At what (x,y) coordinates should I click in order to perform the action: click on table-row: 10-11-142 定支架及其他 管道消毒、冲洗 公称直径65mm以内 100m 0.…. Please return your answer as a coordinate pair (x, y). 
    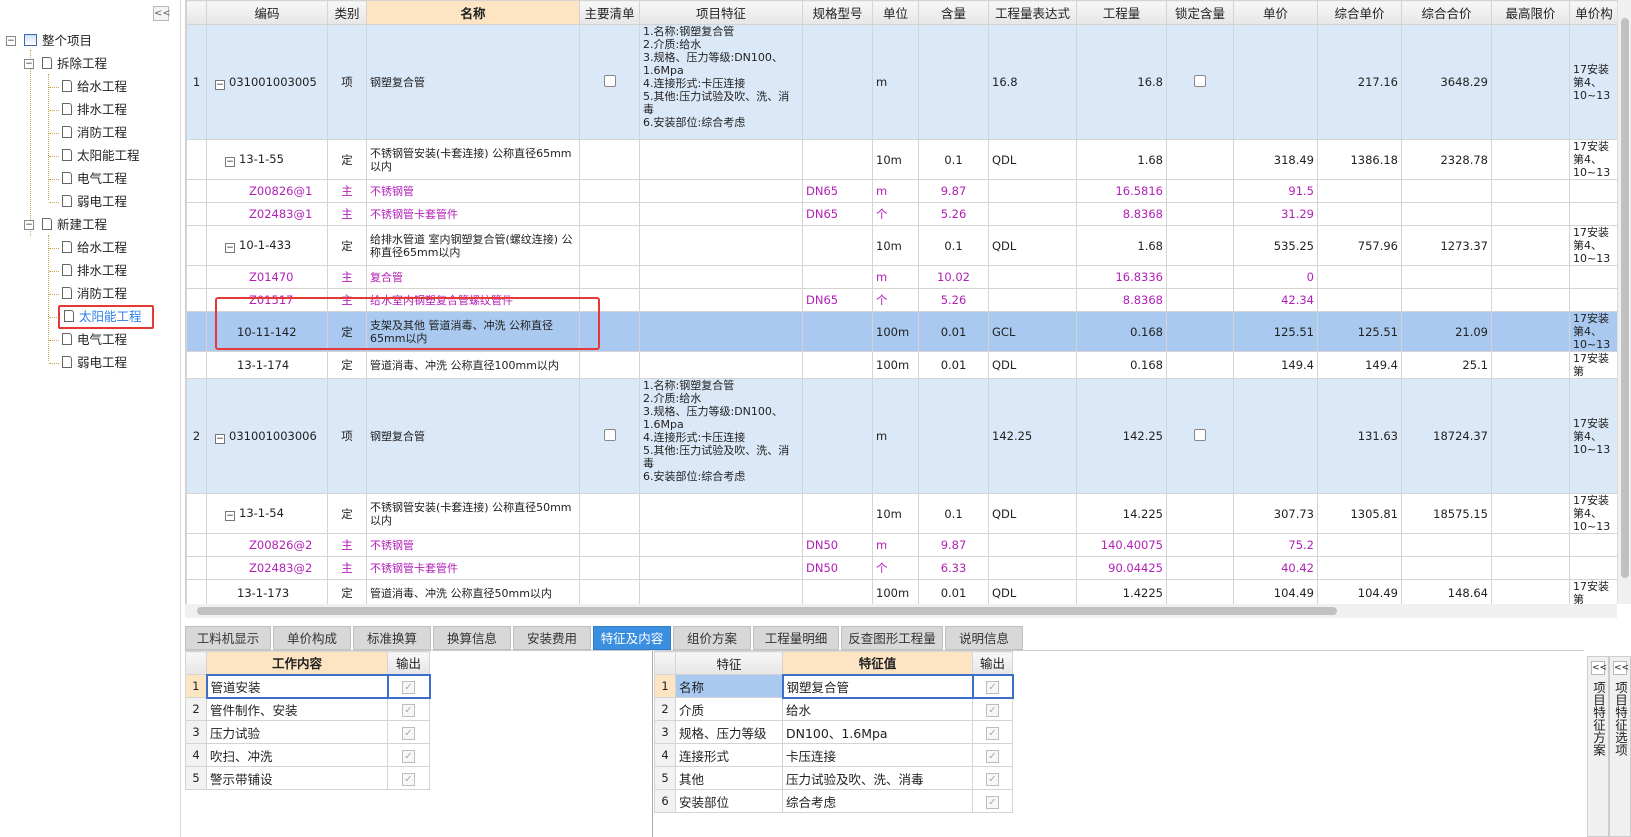
    Looking at the image, I should click on (901, 331).